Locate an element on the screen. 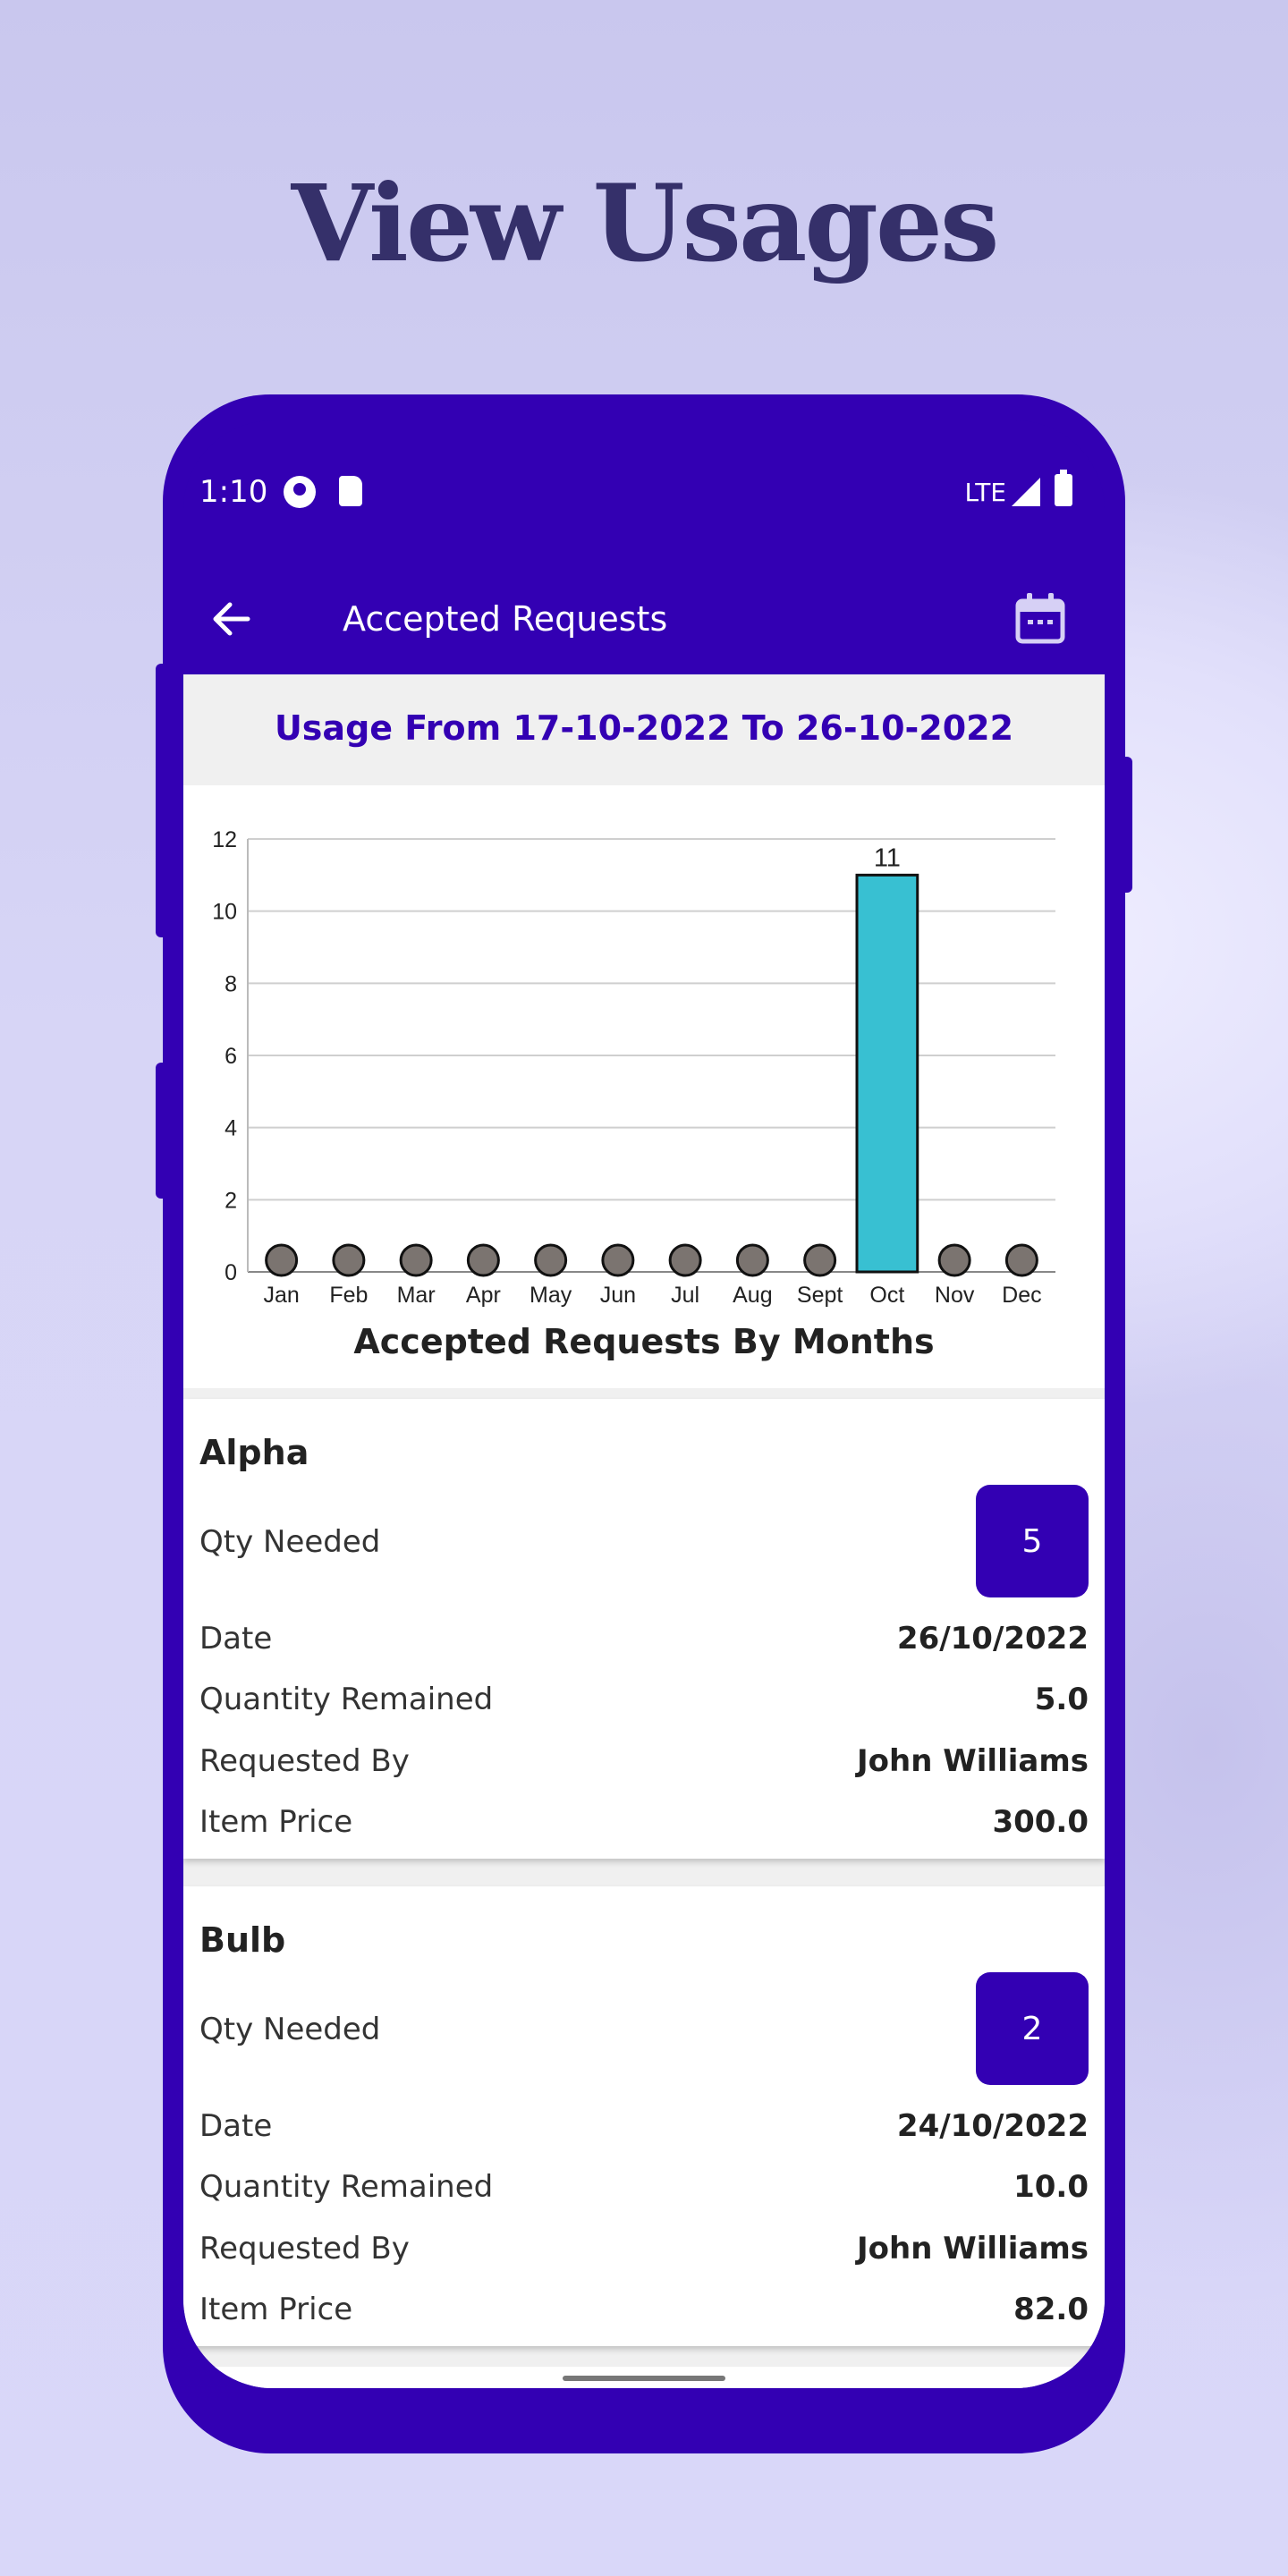  x-tick-label: May is located at coordinates (551, 1295).